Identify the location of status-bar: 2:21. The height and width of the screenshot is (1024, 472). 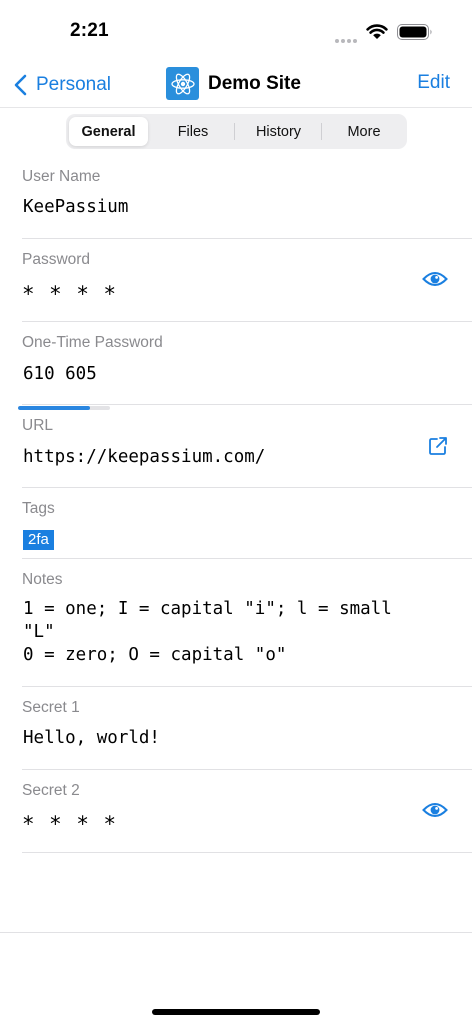
(236, 31).